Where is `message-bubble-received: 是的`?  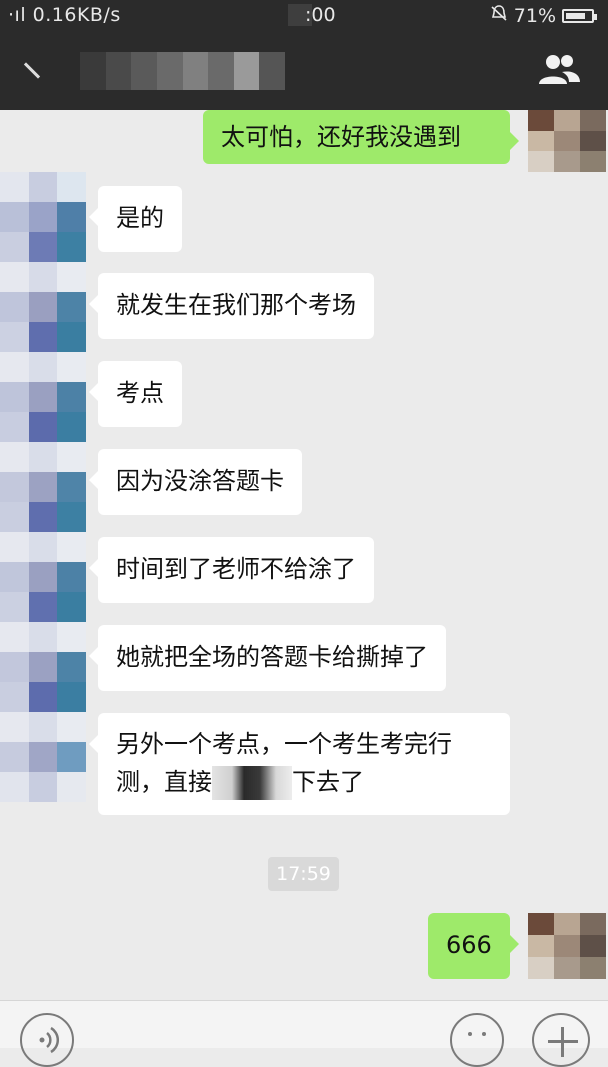
message-bubble-received: 是的 is located at coordinates (135, 219).